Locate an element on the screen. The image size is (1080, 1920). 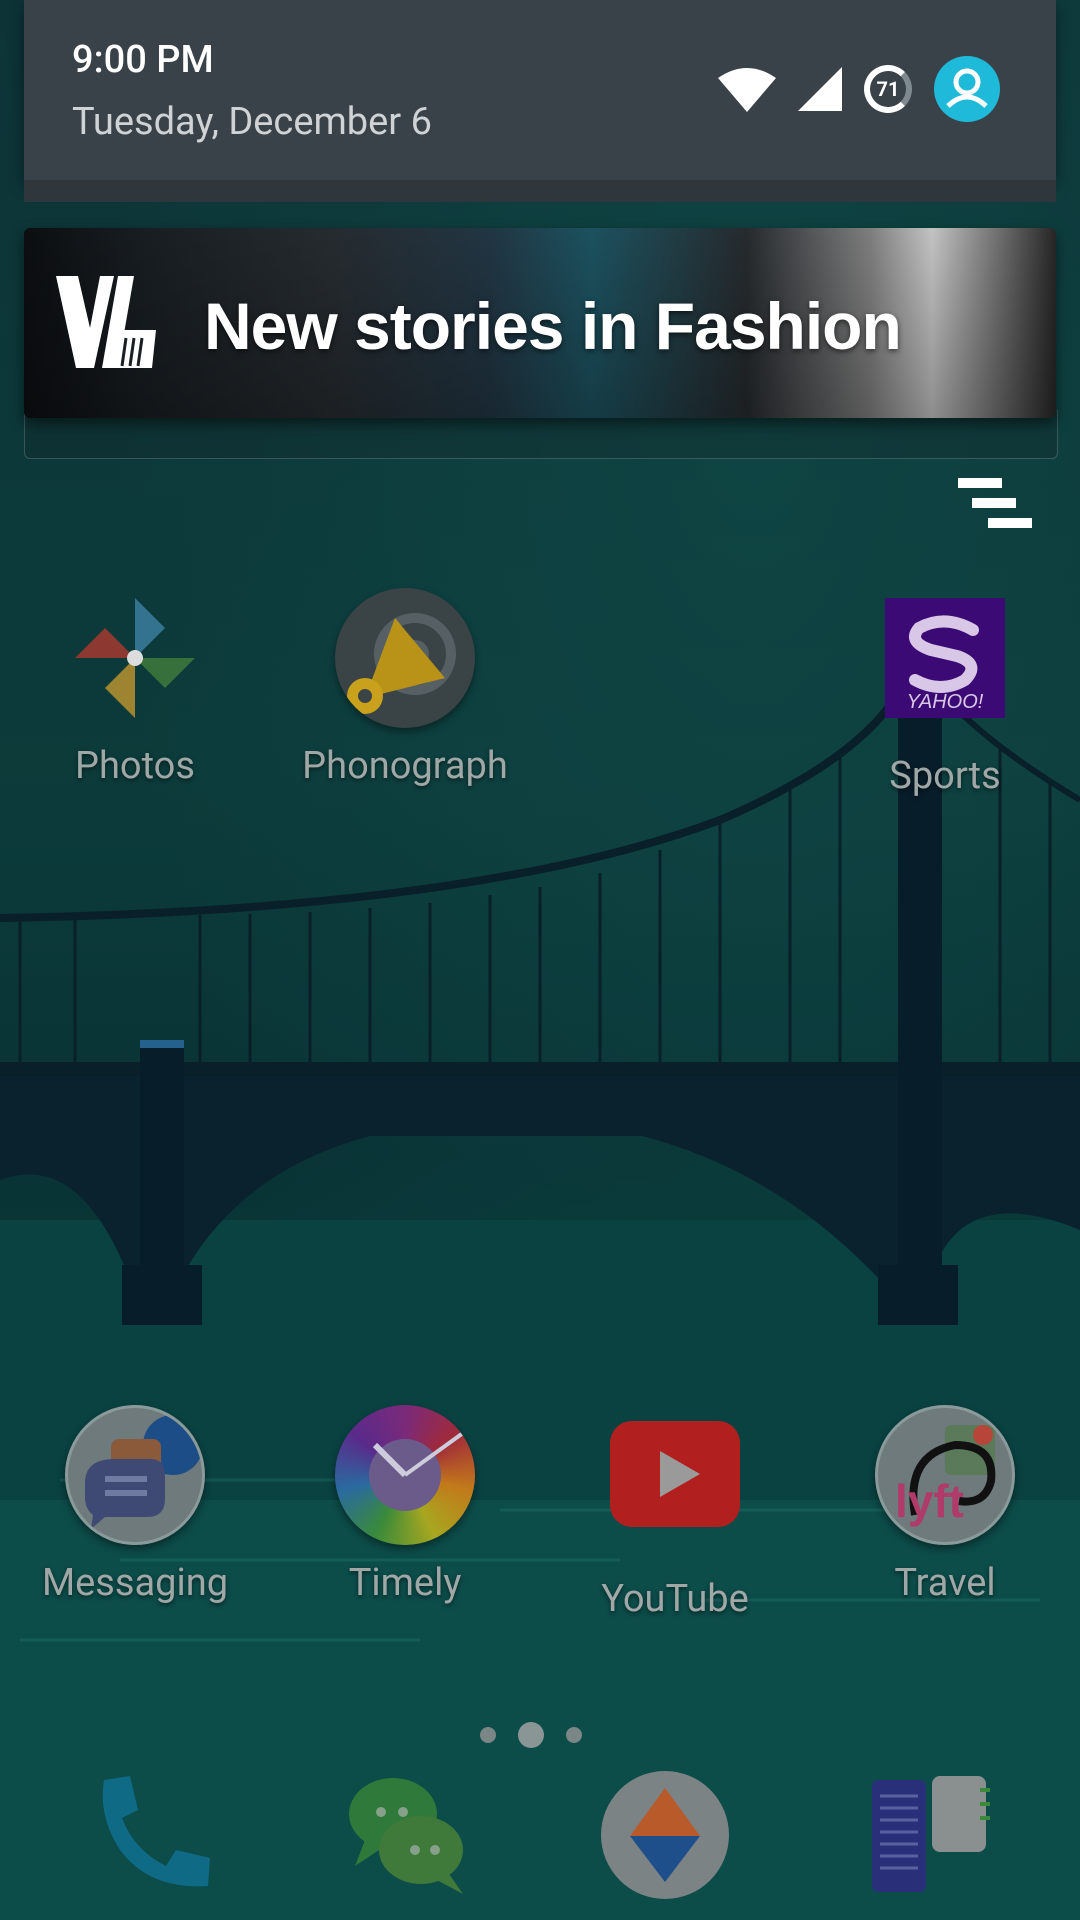
battery-level: 71 is located at coordinates (888, 89).